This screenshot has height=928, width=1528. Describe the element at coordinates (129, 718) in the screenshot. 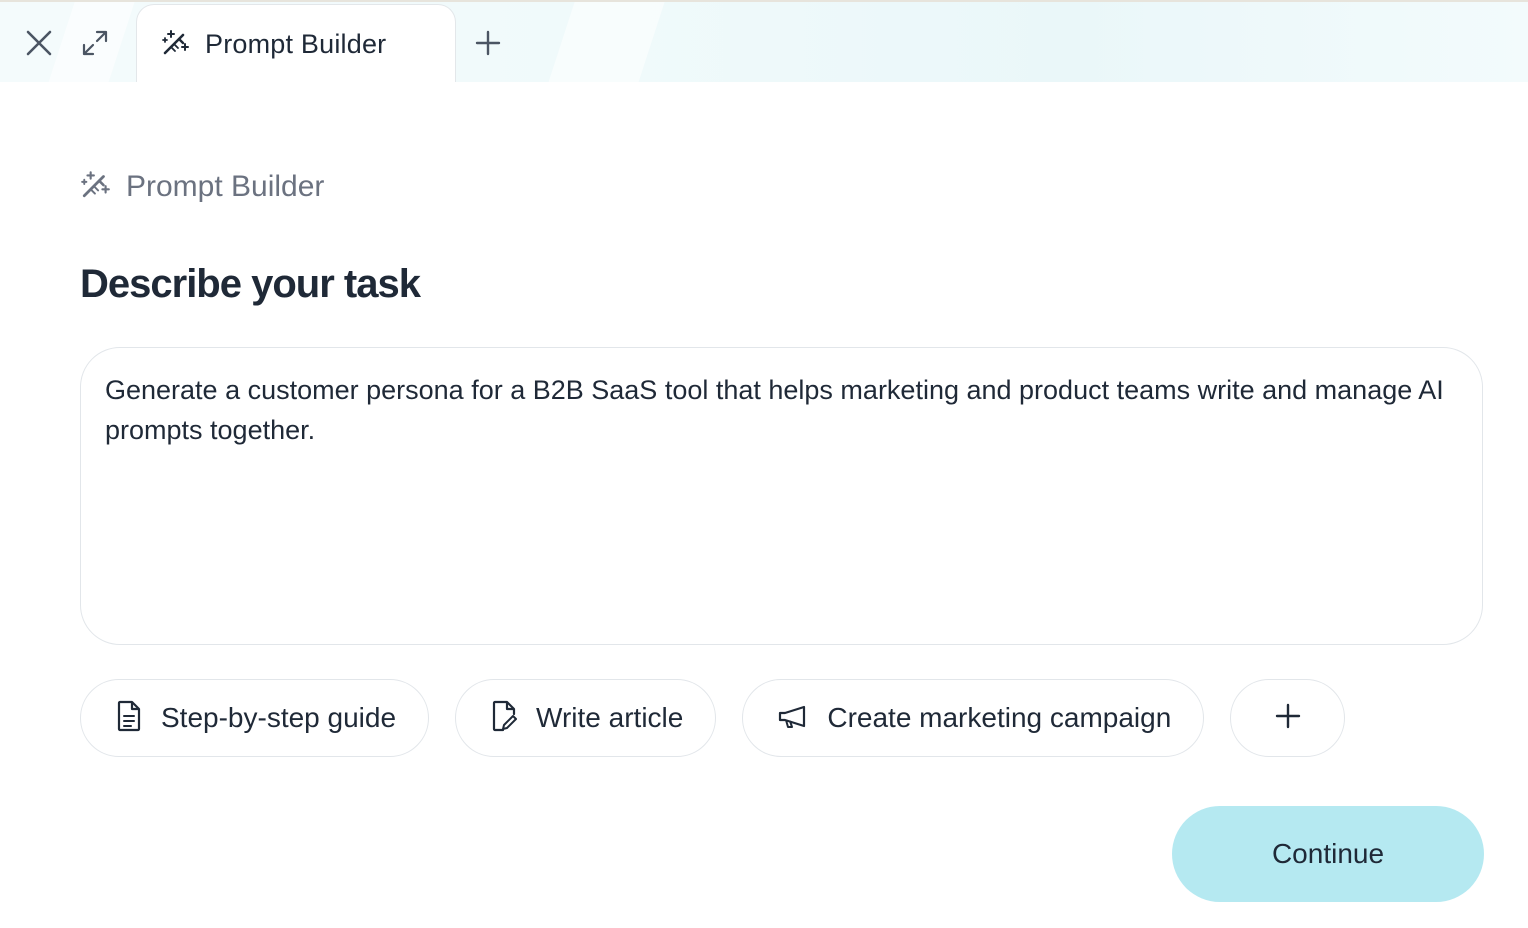

I see `document-icon` at that location.